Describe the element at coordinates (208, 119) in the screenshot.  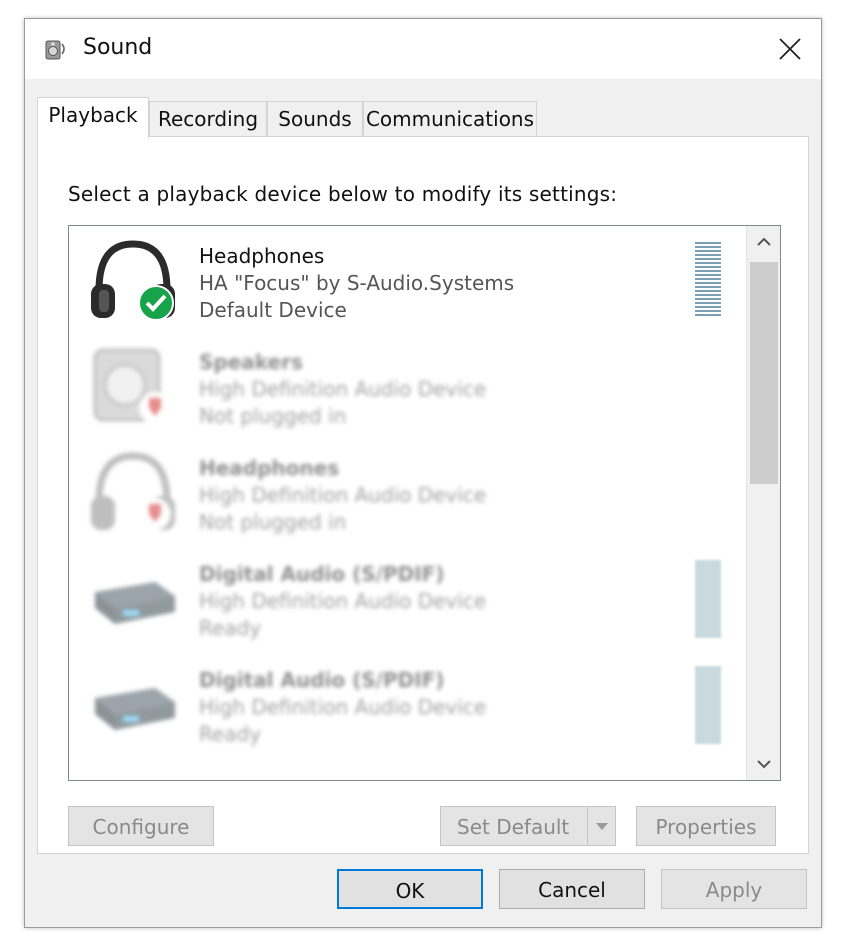
I see `tab-recording: Recording` at that location.